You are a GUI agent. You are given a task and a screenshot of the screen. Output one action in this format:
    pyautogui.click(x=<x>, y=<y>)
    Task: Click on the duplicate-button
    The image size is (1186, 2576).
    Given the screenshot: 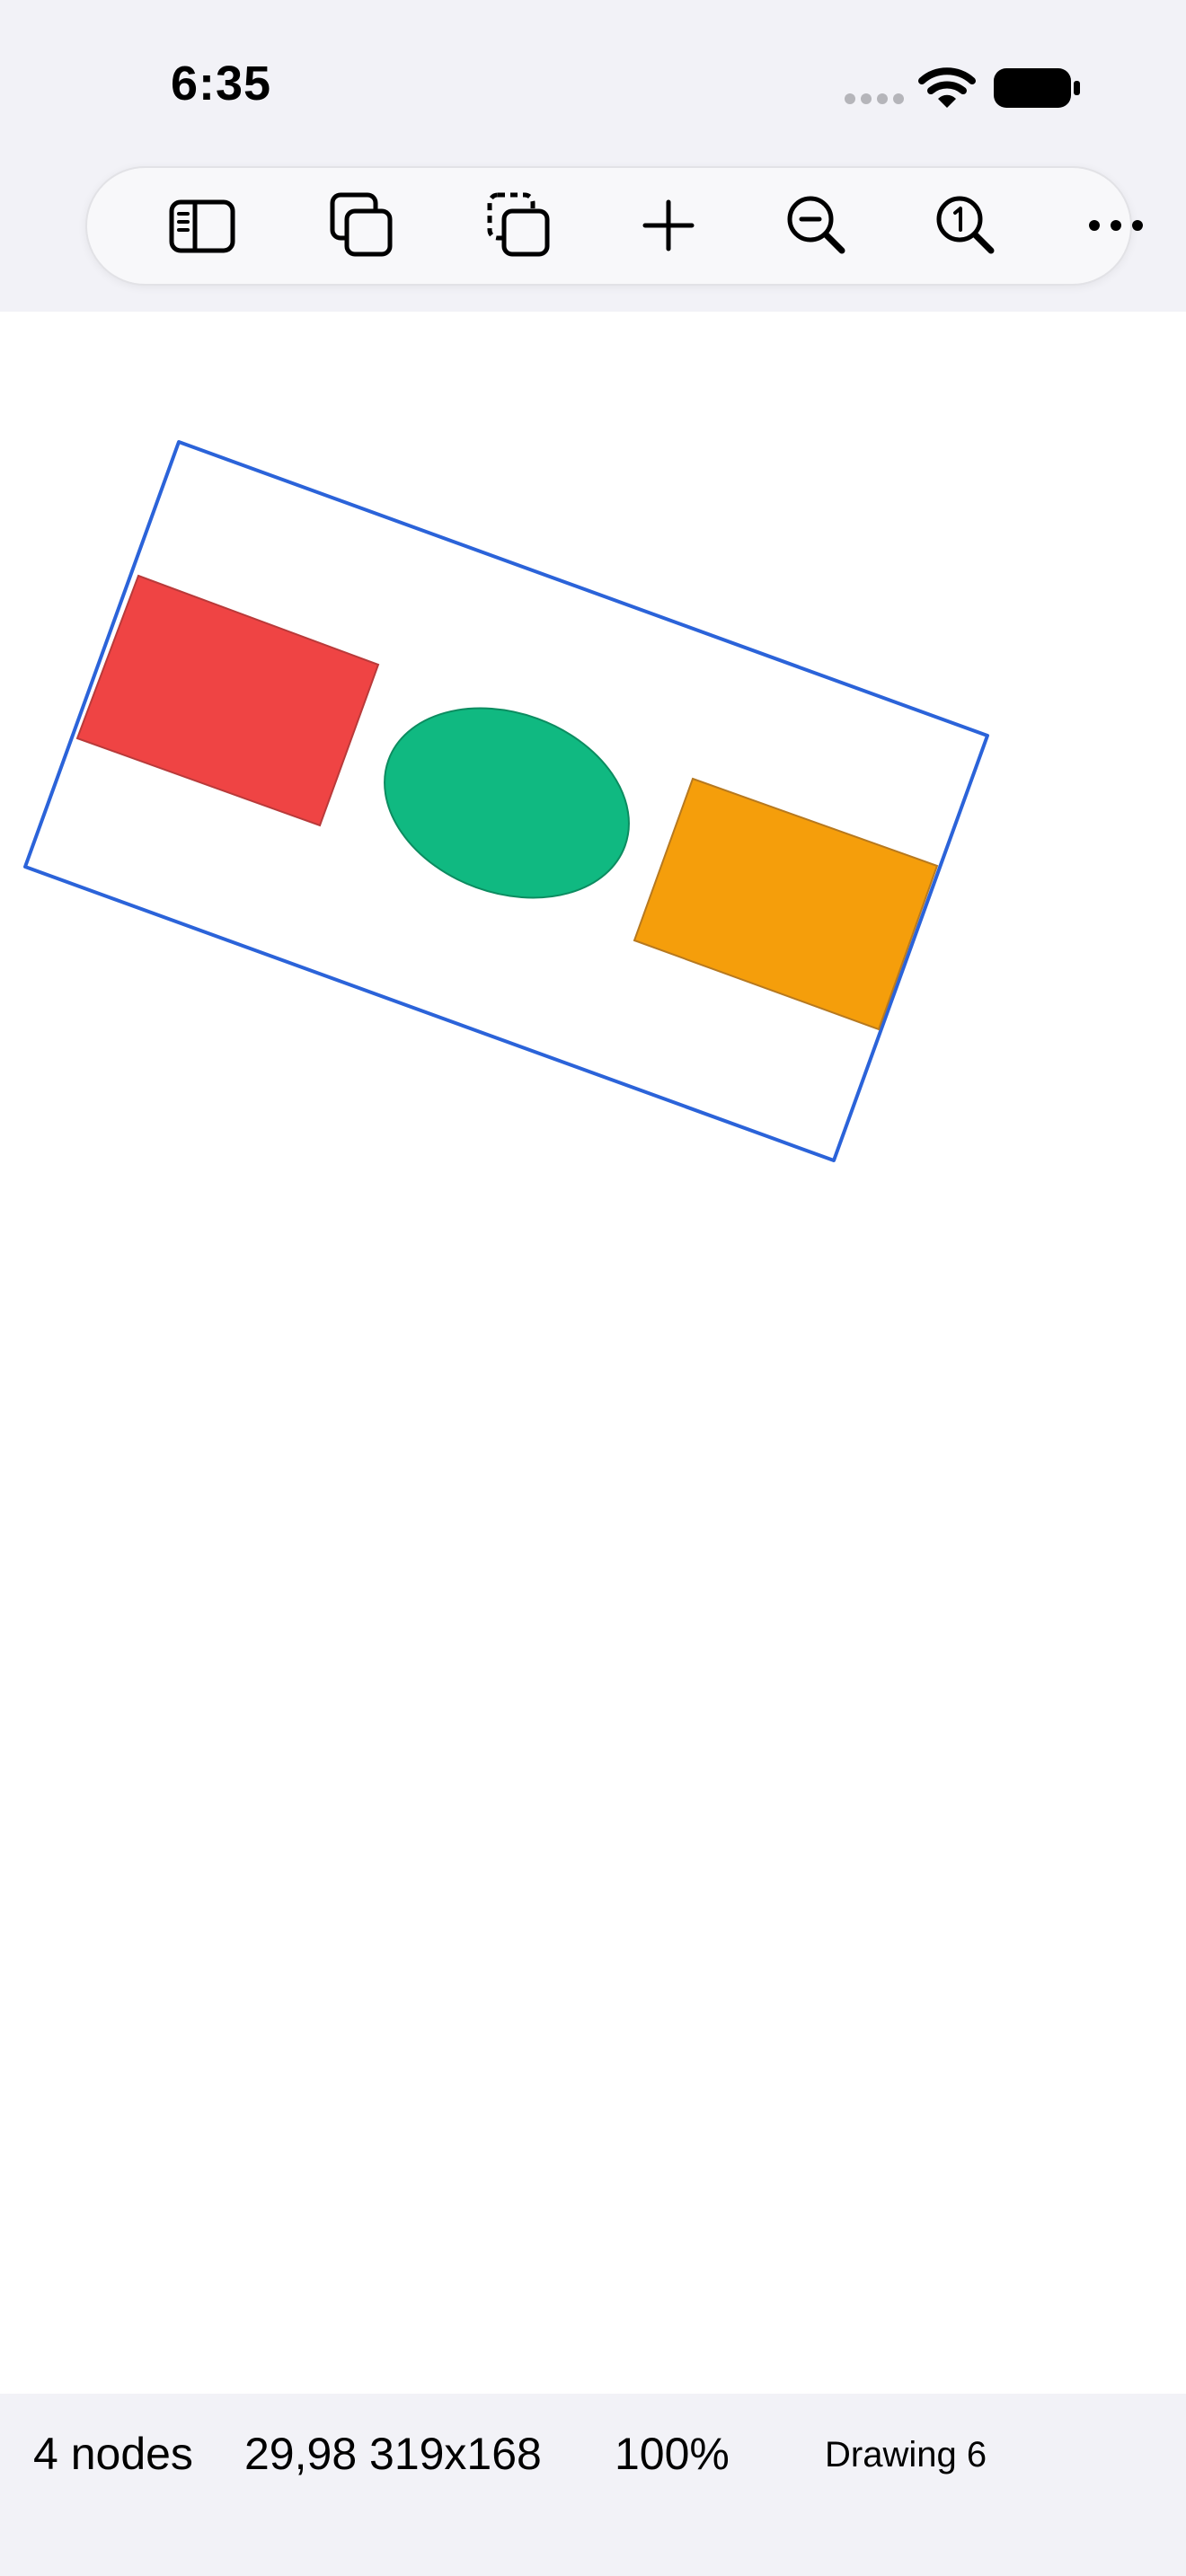 What is the action you would take?
    pyautogui.click(x=361, y=225)
    